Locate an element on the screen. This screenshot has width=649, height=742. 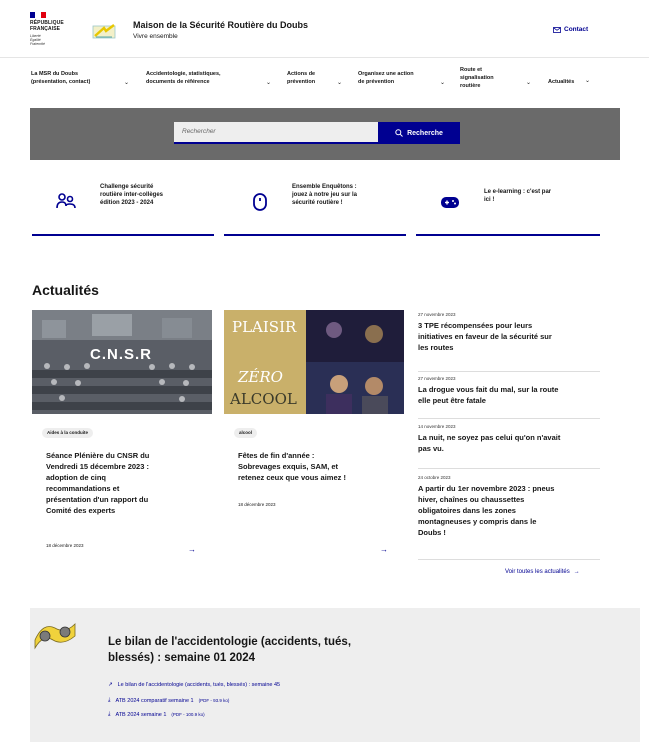
nav-item-organisez: Organisez une action de prévention is located at coordinates (386, 78).